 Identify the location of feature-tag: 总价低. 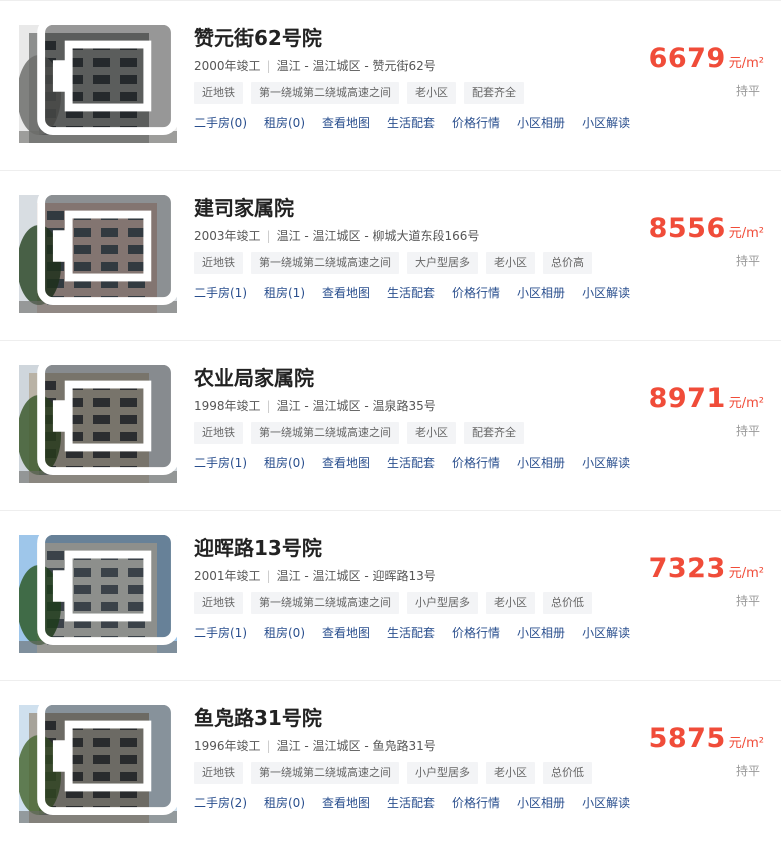
(567, 773).